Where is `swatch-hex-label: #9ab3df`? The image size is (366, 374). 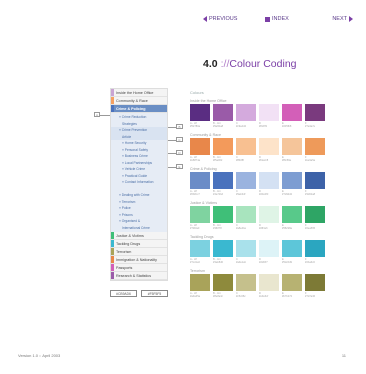 swatch-hex-label: #9ab3df is located at coordinates (241, 194).